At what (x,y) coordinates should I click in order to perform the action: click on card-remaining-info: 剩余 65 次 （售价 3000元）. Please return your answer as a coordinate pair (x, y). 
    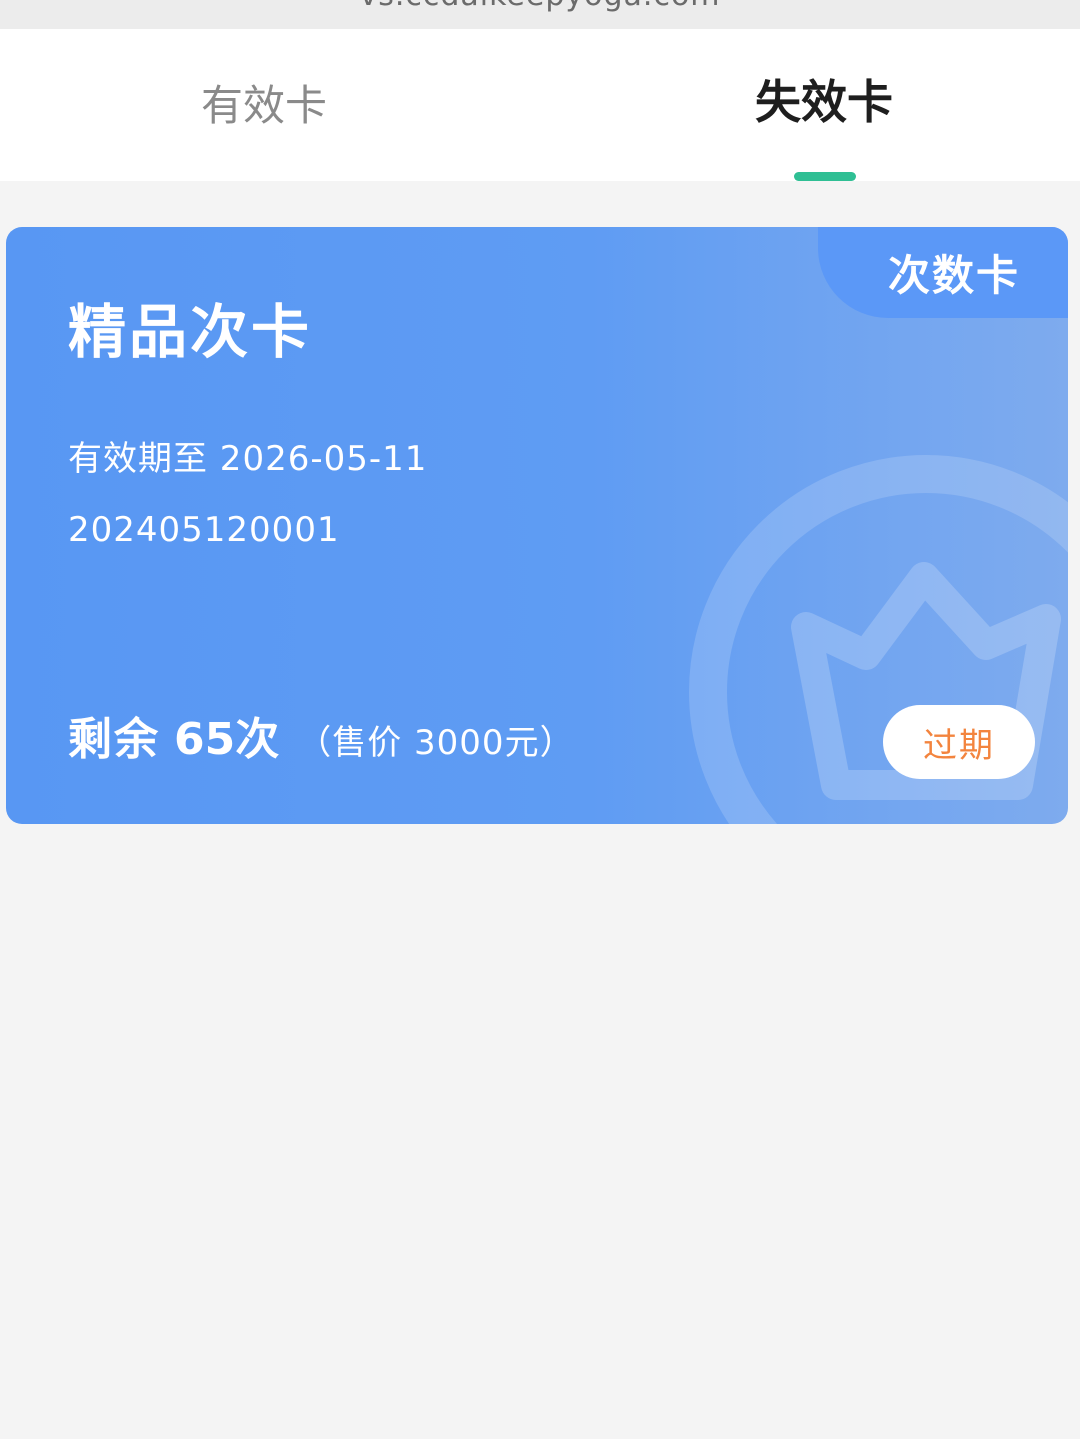
    Looking at the image, I should click on (321, 735).